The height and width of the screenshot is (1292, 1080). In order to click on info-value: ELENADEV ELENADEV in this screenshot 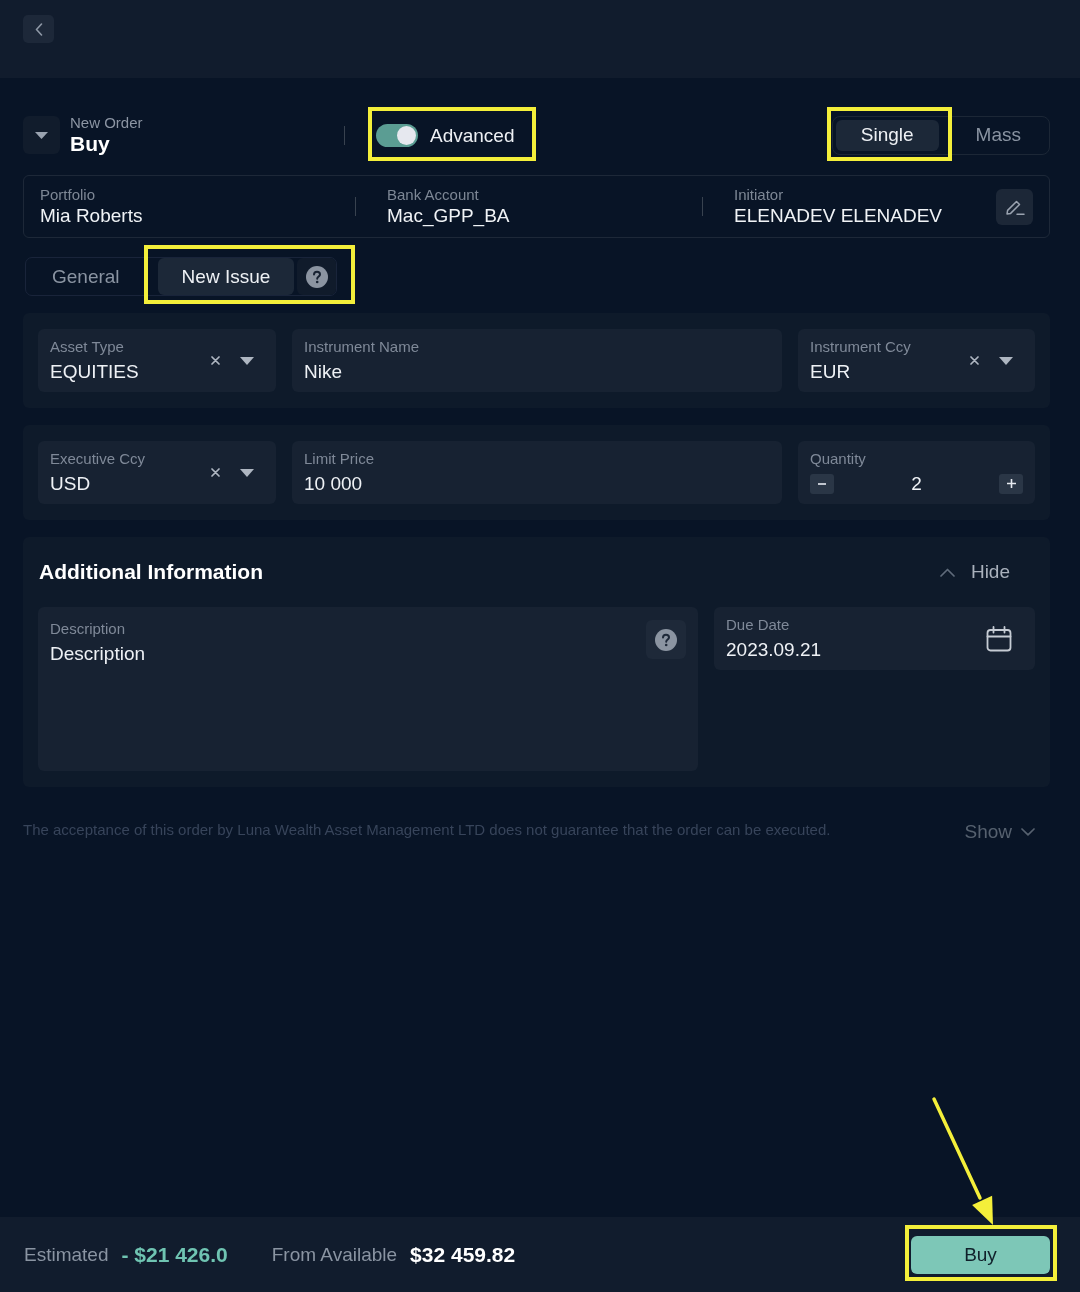, I will do `click(839, 215)`.